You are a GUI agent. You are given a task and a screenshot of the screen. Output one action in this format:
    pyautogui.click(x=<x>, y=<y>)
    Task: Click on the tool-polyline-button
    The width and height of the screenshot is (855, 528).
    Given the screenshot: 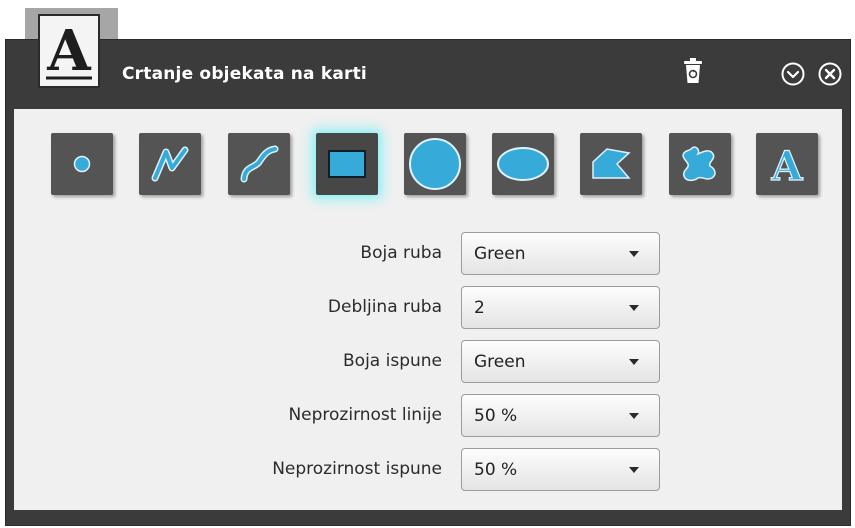 What is the action you would take?
    pyautogui.click(x=170, y=164)
    